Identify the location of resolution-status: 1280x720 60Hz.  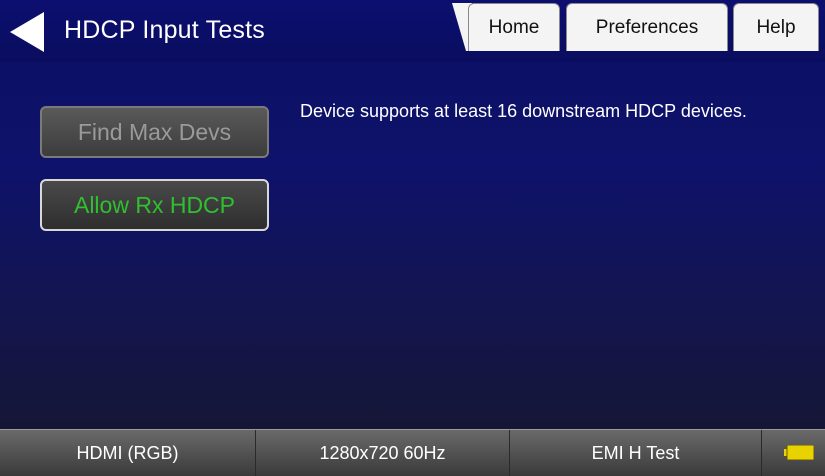
(383, 453).